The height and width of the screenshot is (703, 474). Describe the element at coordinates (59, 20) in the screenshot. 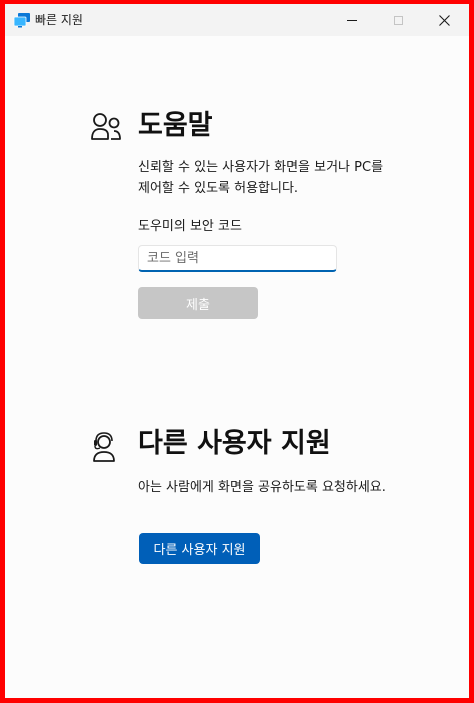

I see `window-title: 빠른 지원` at that location.